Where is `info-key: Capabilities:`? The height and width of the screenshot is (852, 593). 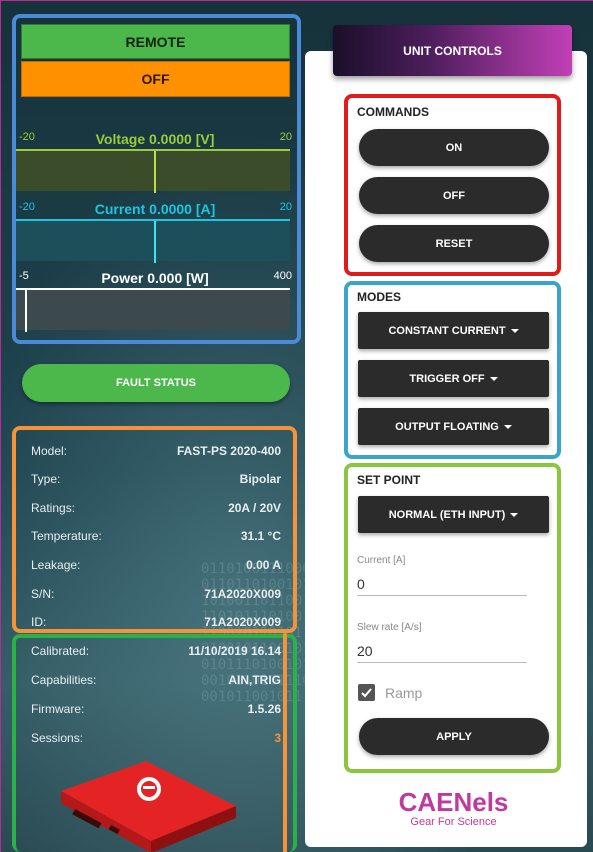
info-key: Capabilities: is located at coordinates (64, 680).